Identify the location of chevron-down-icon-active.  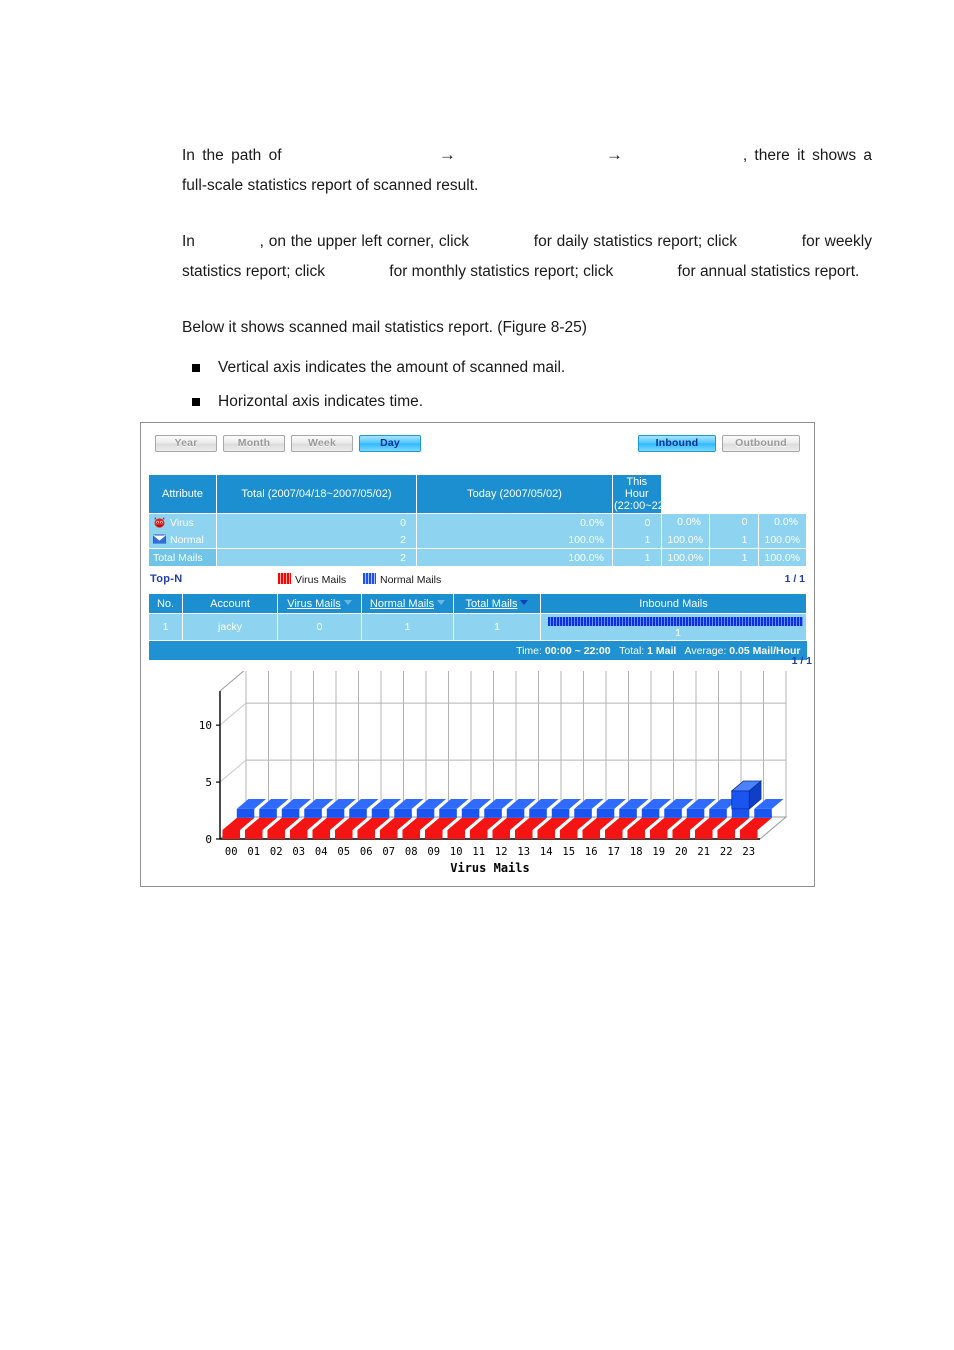
(524, 602).